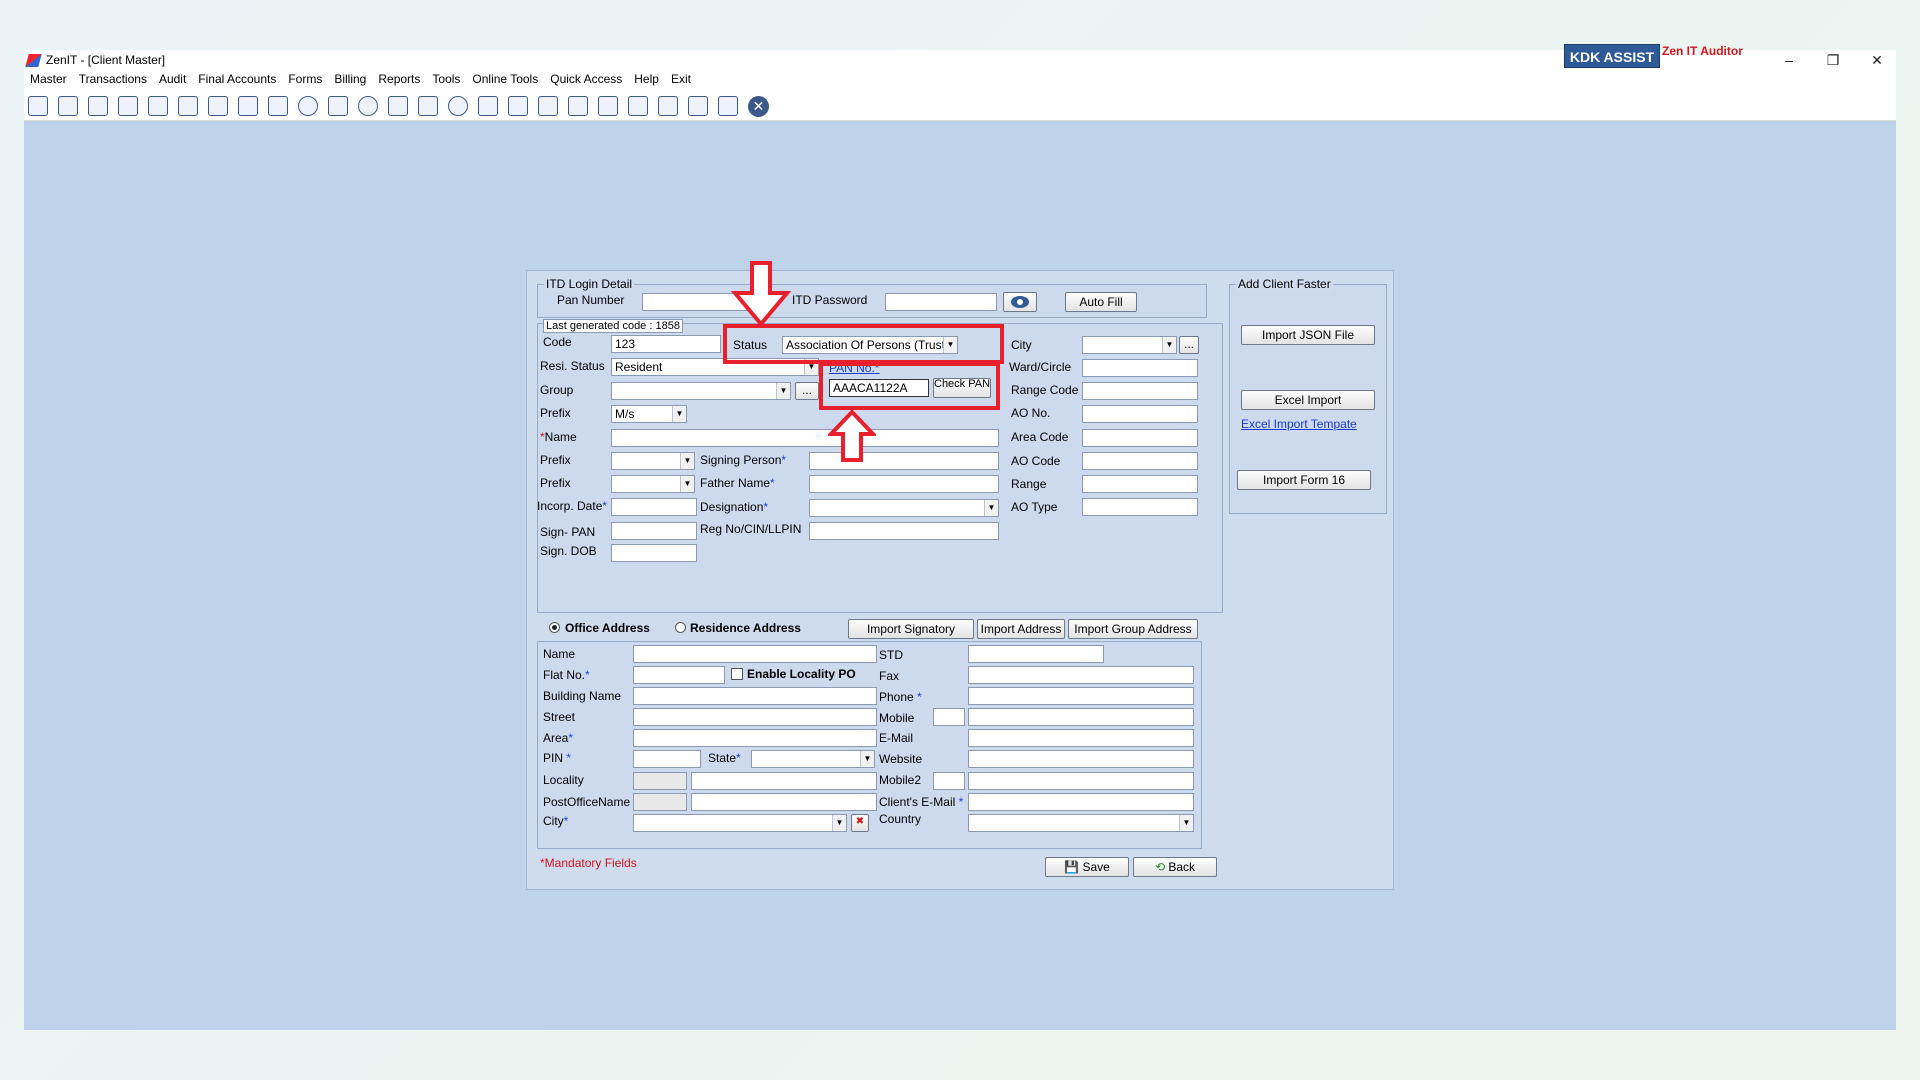  Describe the element at coordinates (399, 79) in the screenshot. I see `menu-reports: Reports` at that location.